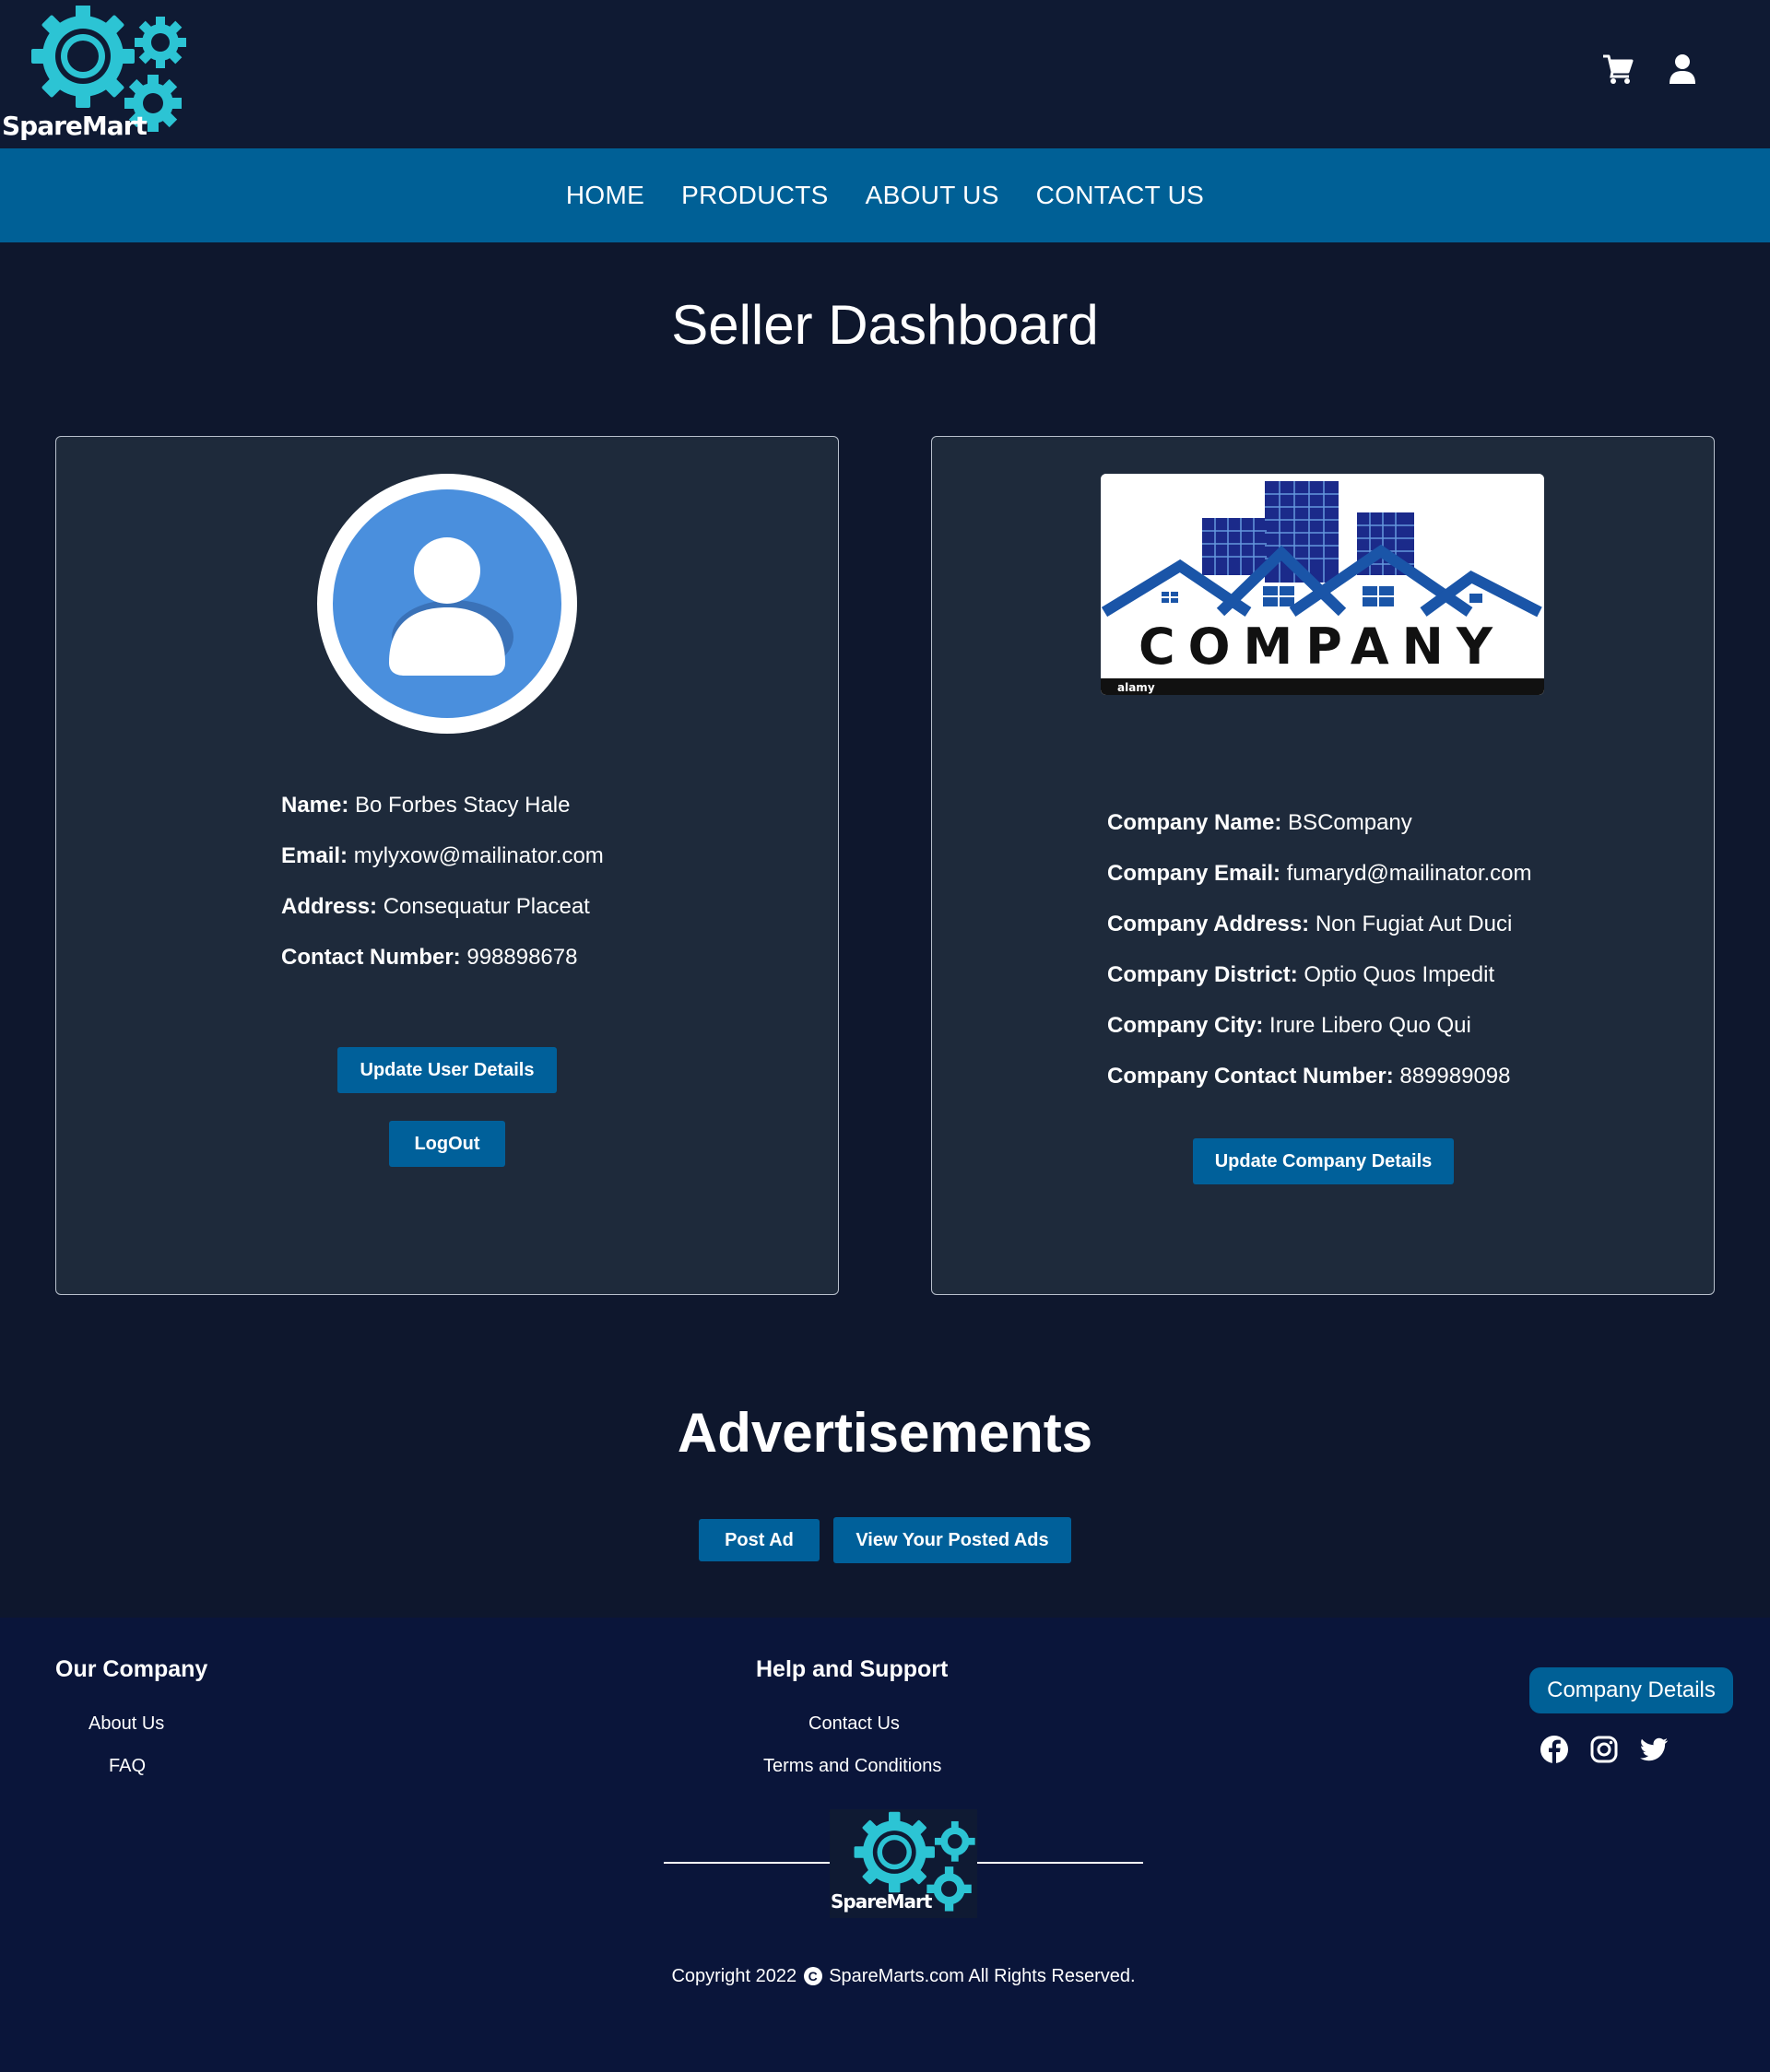 This screenshot has width=1770, height=2072. What do you see at coordinates (1350, 823) in the screenshot?
I see `company-name: BSCompany` at bounding box center [1350, 823].